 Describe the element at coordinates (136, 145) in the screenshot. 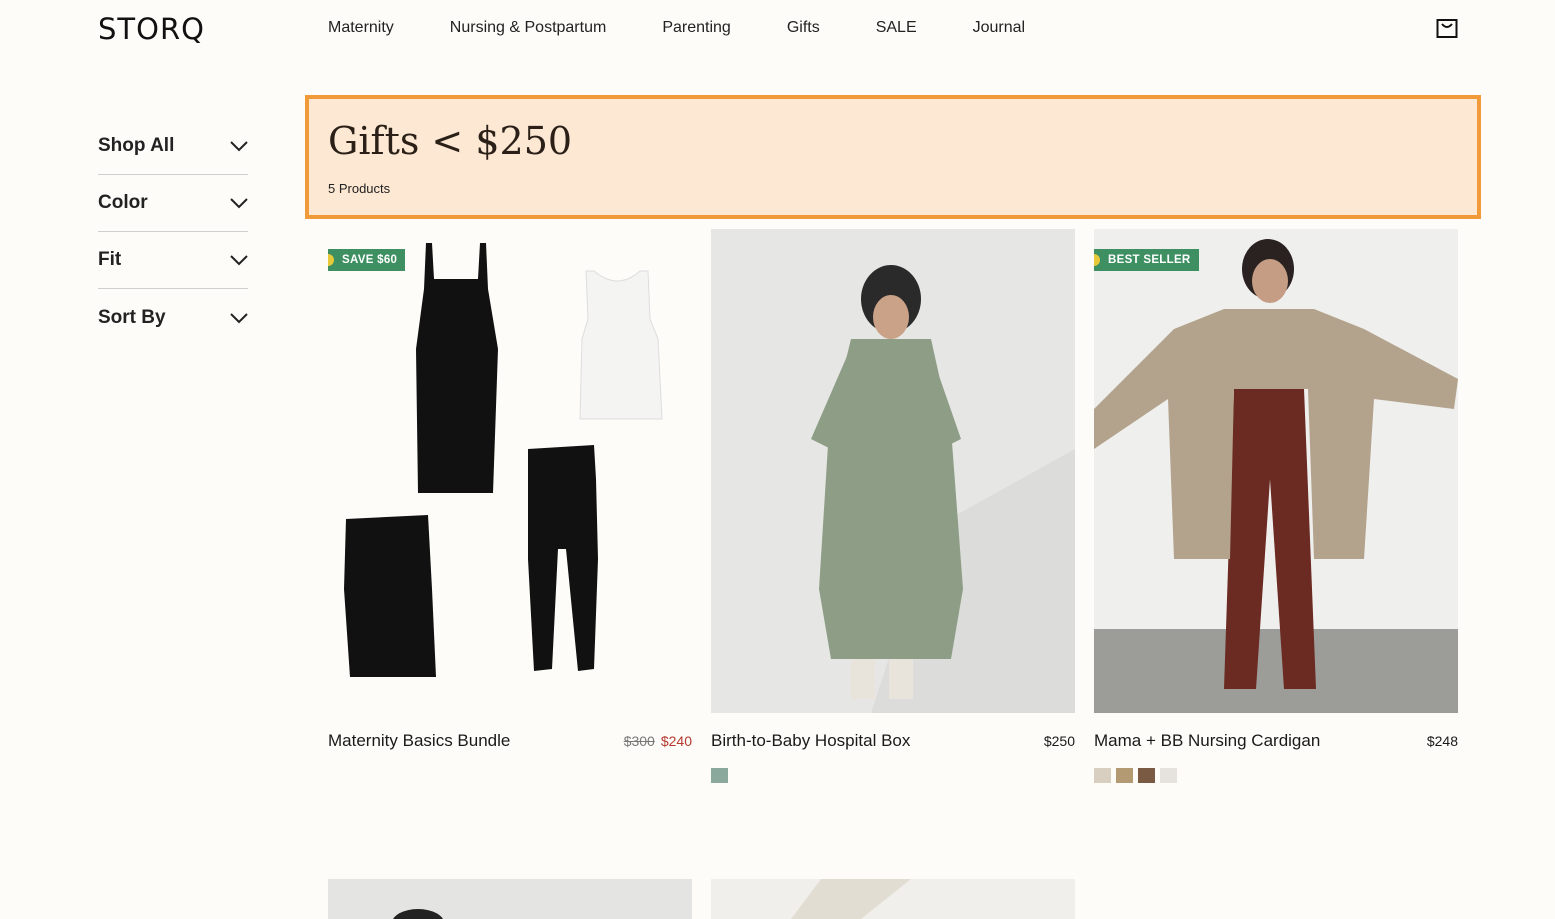

I see `filter-label: Shop All` at that location.